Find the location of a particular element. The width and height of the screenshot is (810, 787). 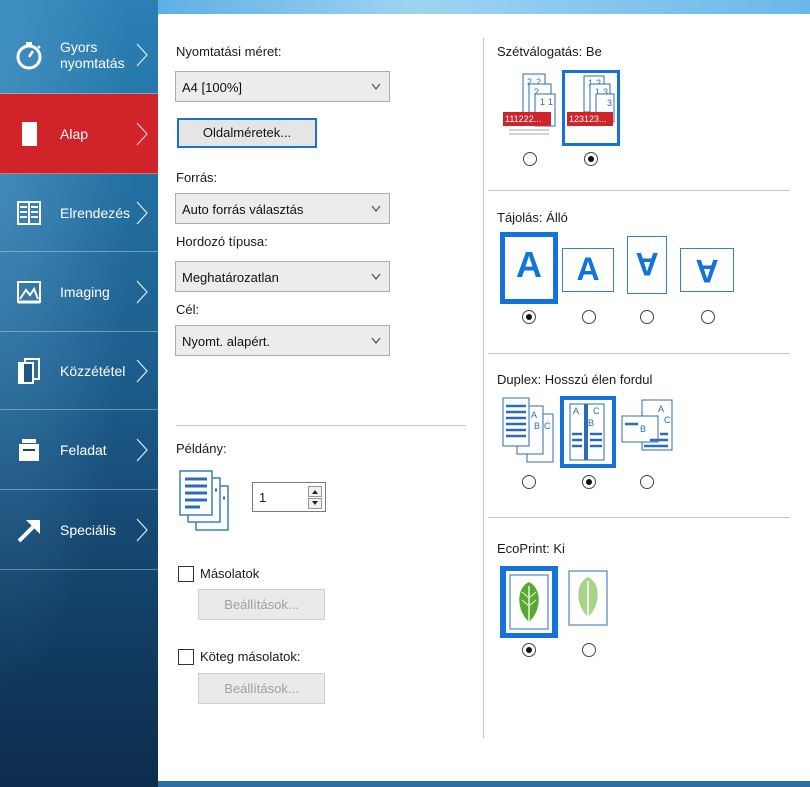

sidebar-item-label: Alap is located at coordinates (74, 133).